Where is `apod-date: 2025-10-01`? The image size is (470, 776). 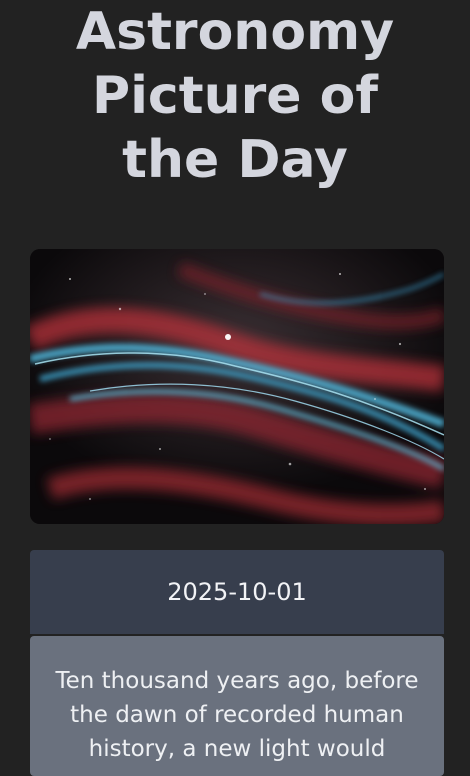
apod-date: 2025-10-01 is located at coordinates (237, 592).